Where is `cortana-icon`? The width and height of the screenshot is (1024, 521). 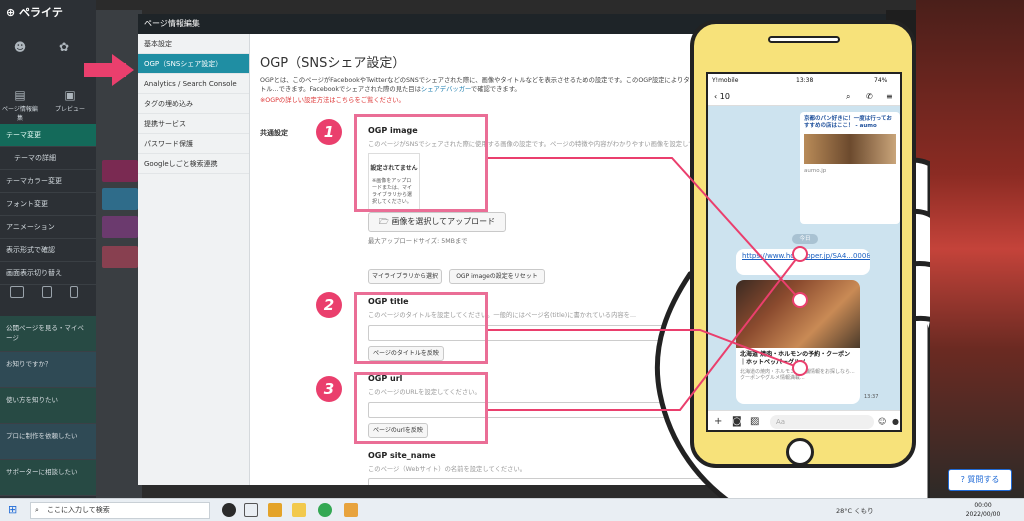 cortana-icon is located at coordinates (229, 510).